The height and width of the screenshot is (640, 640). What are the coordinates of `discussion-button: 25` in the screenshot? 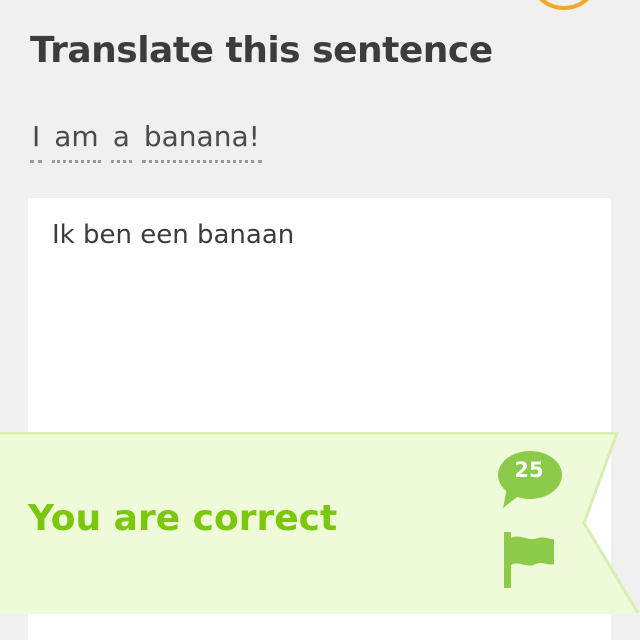 It's located at (531, 479).